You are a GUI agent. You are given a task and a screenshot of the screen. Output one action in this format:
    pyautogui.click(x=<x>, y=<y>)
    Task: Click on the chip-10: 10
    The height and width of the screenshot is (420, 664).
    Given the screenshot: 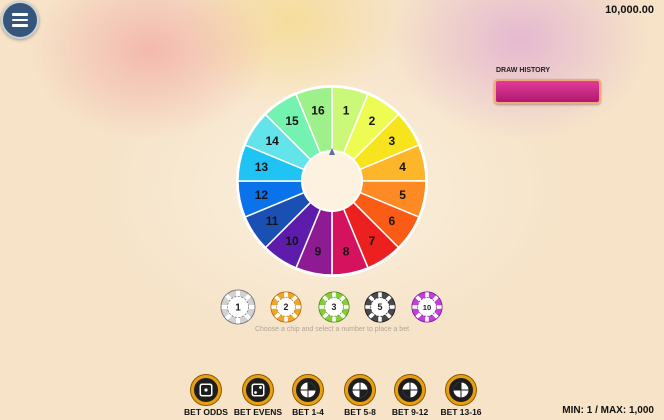 What is the action you would take?
    pyautogui.click(x=427, y=307)
    